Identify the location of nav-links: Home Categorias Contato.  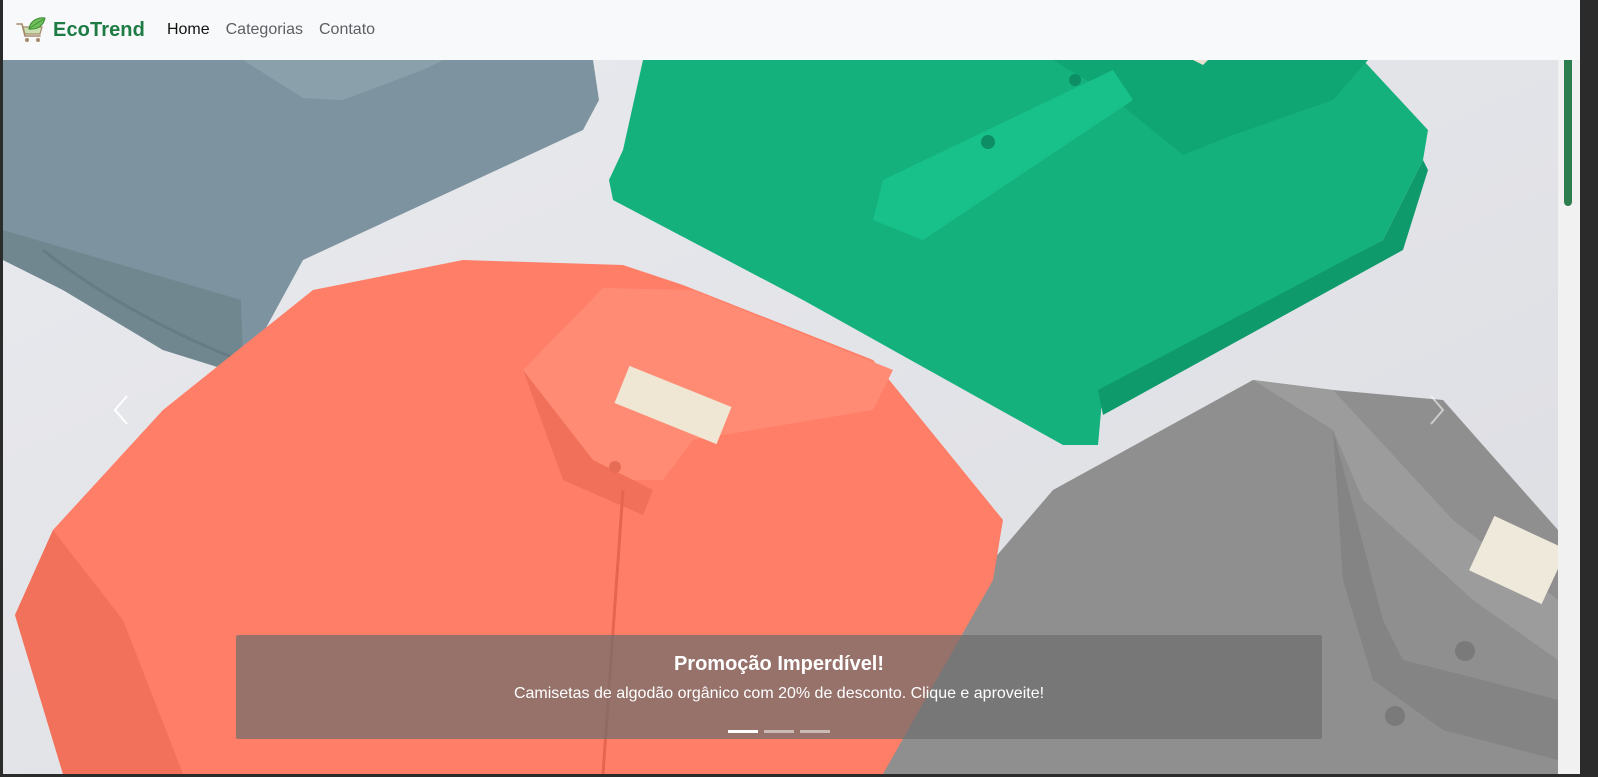
(279, 30).